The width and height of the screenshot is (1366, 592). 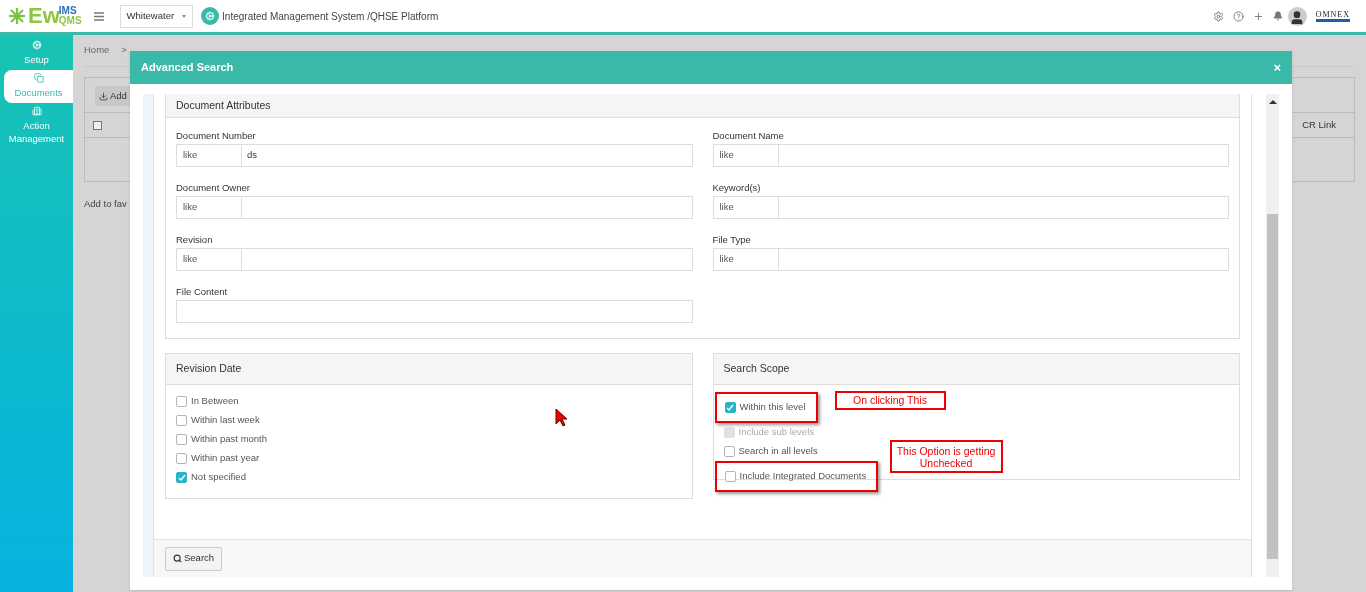 I want to click on option-label: Not specified, so click(x=218, y=477).